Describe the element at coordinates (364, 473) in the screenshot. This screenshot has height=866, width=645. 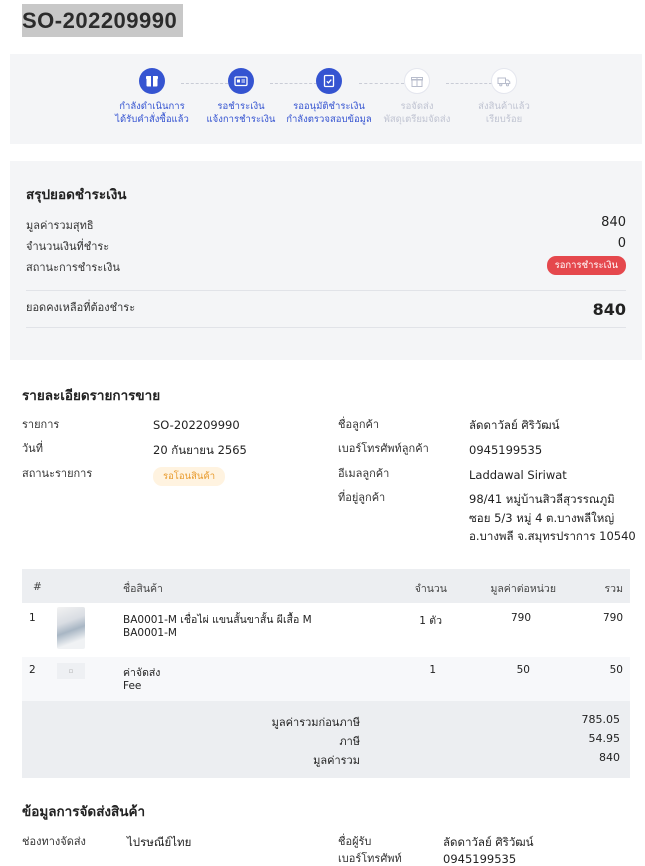
I see `customer-email-label: อีเมลลูกค้า` at that location.